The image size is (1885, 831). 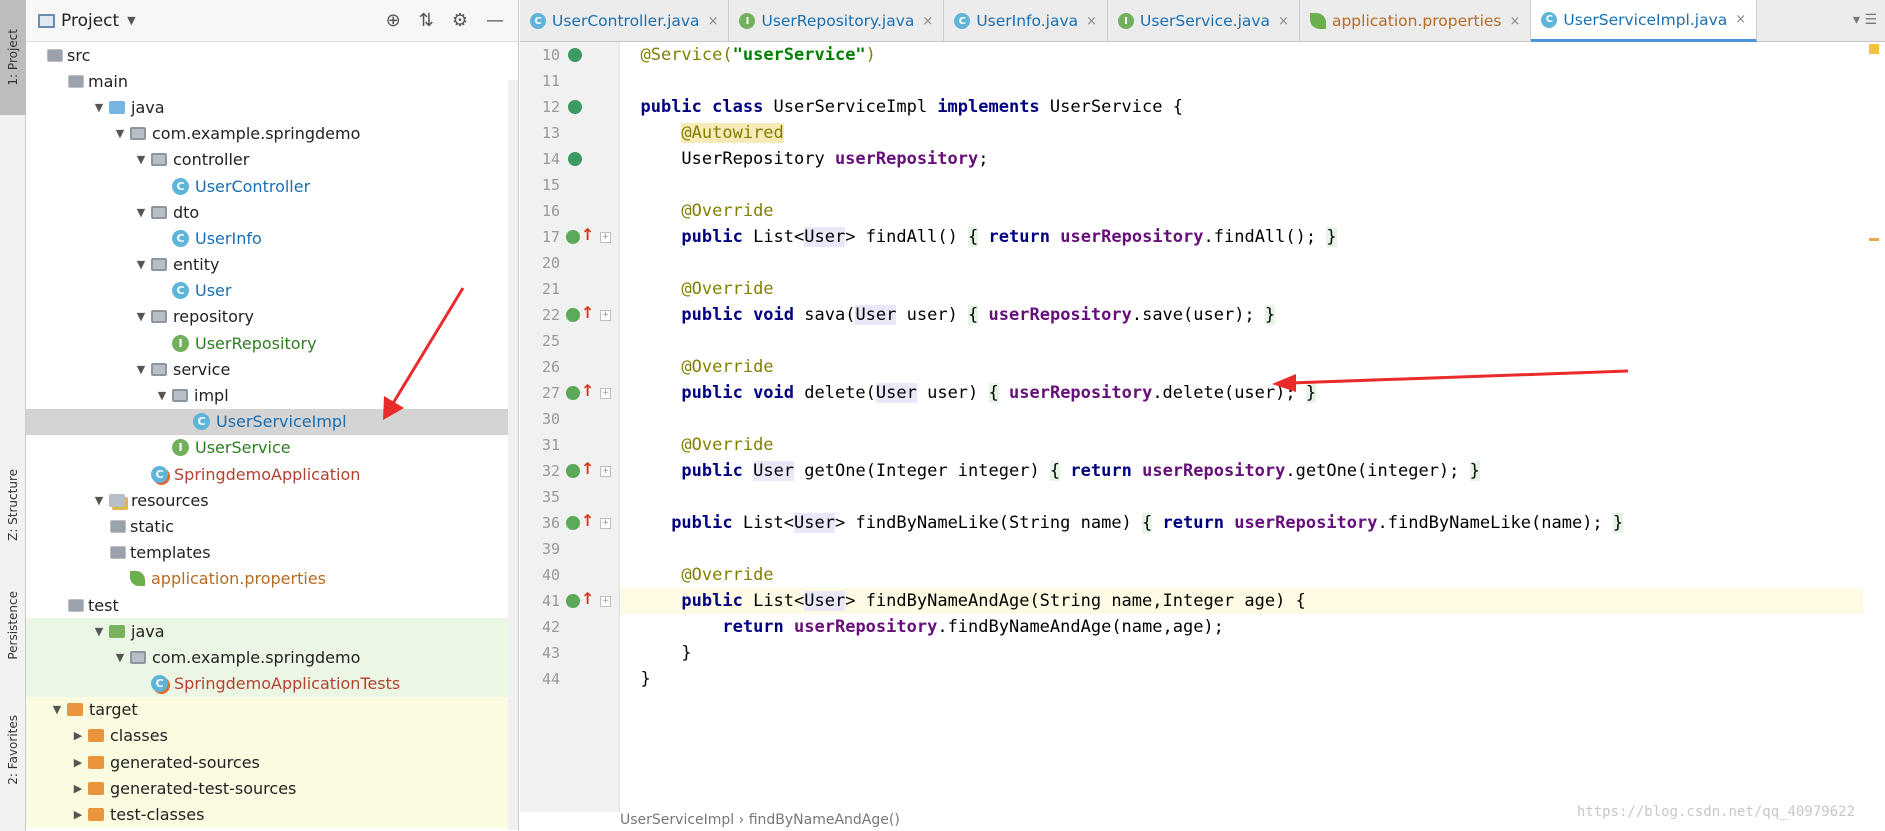 What do you see at coordinates (625, 21) in the screenshot?
I see `editor-tab-usercontroller-java: C UserController.java ×` at bounding box center [625, 21].